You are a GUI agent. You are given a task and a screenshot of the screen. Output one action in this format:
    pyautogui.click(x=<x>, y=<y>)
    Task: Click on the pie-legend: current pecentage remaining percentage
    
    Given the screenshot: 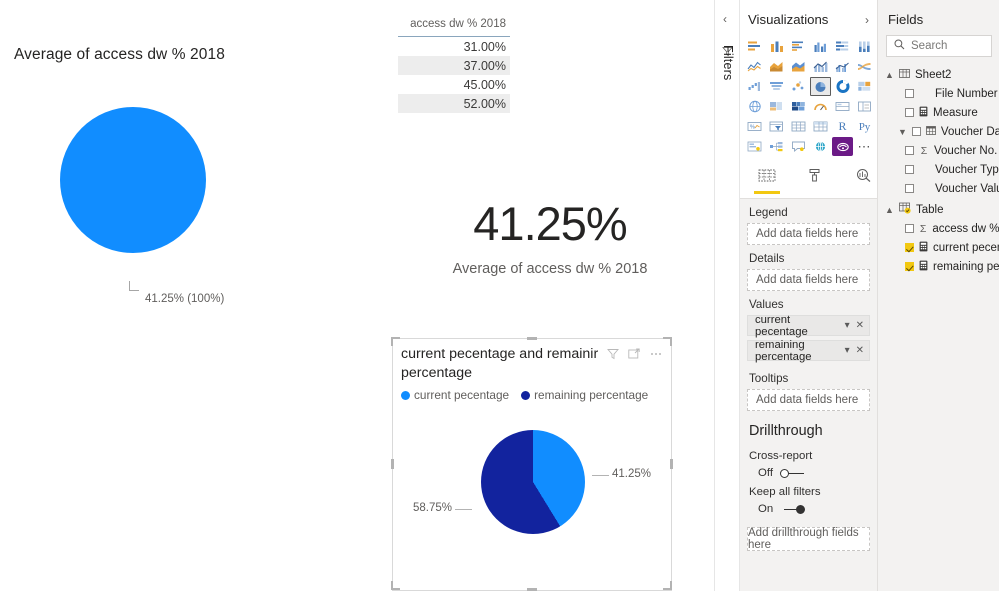 What is the action you would take?
    pyautogui.click(x=524, y=395)
    